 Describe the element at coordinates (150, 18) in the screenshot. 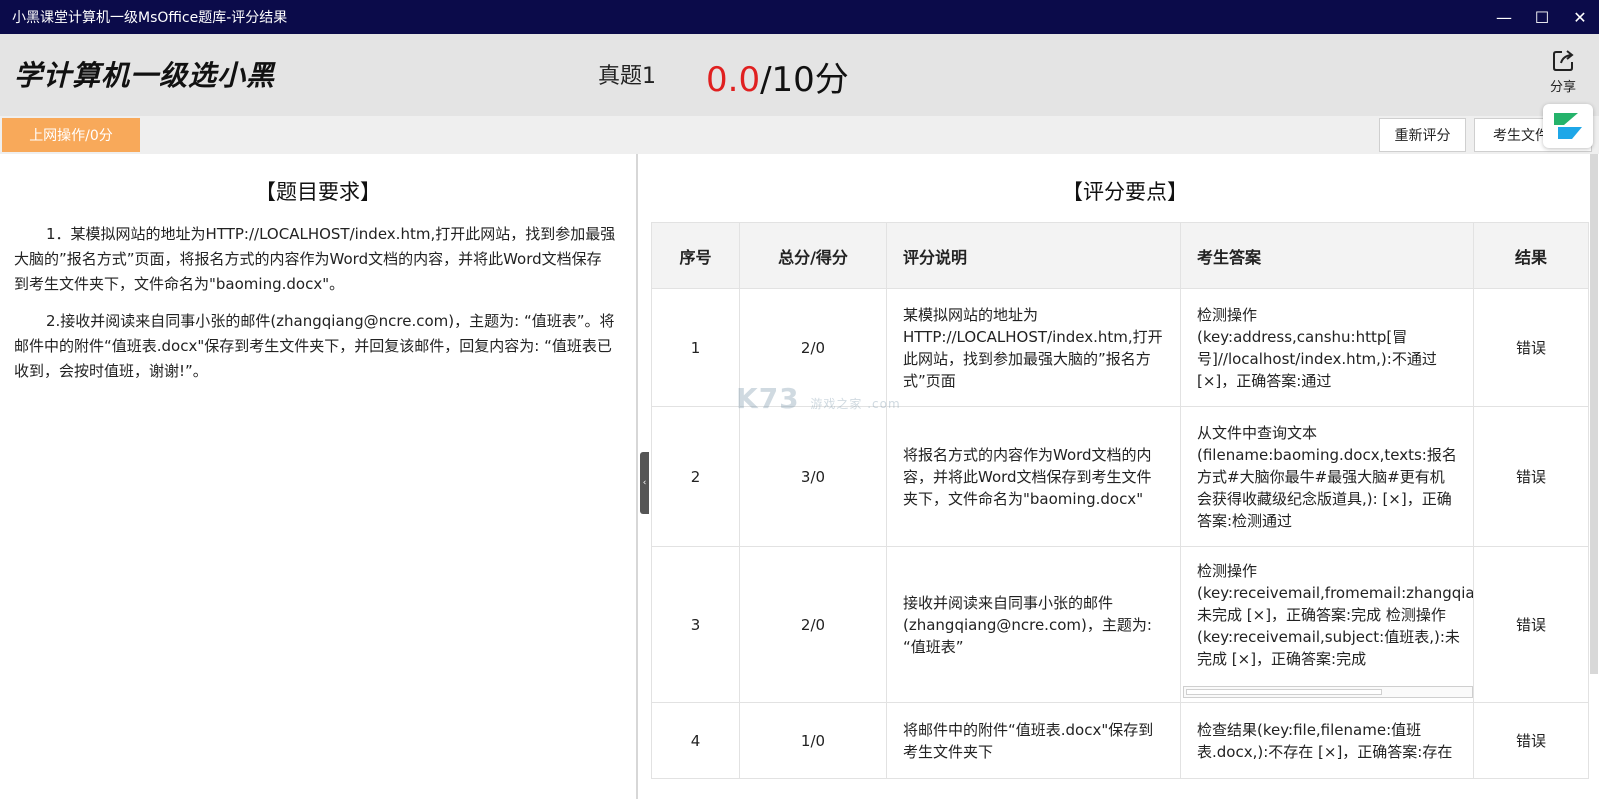

I see `window-title: 小黑课堂计算机一级MsOffice题库-评分结果` at that location.